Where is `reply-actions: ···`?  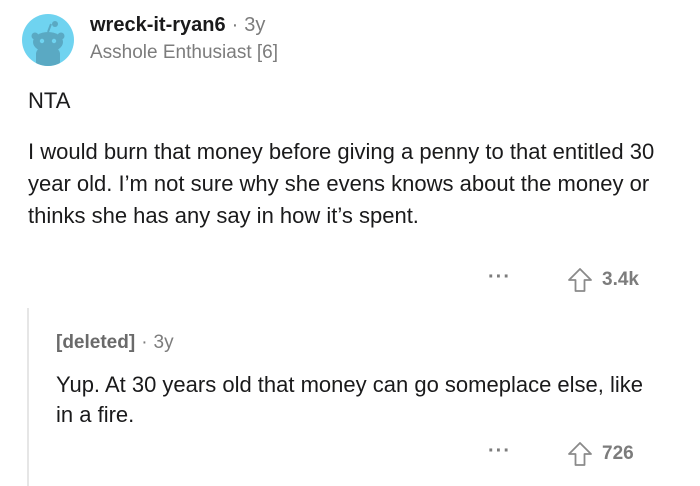 reply-actions: ··· is located at coordinates (499, 451).